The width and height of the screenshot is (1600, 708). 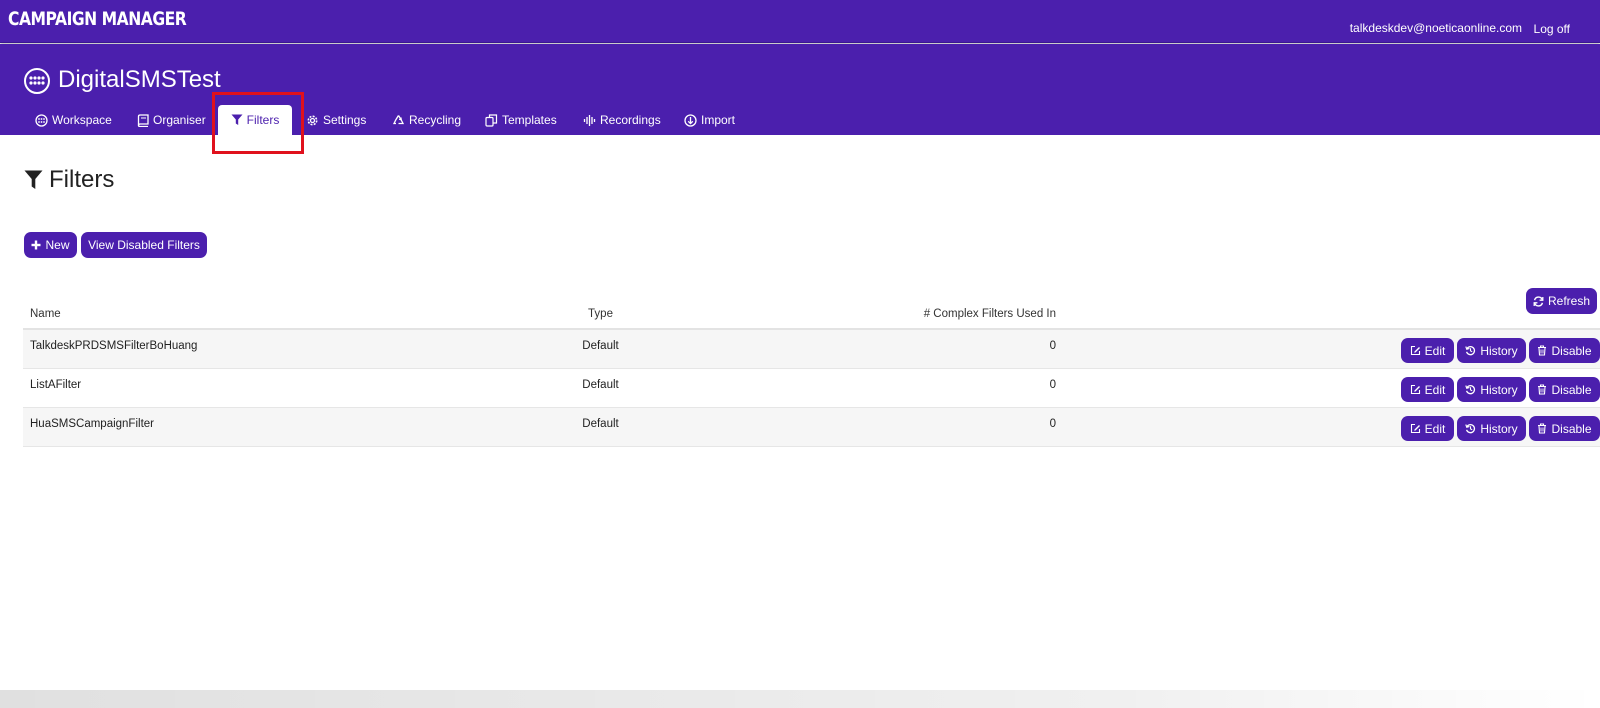 I want to click on tab-import: Import, so click(x=709, y=120).